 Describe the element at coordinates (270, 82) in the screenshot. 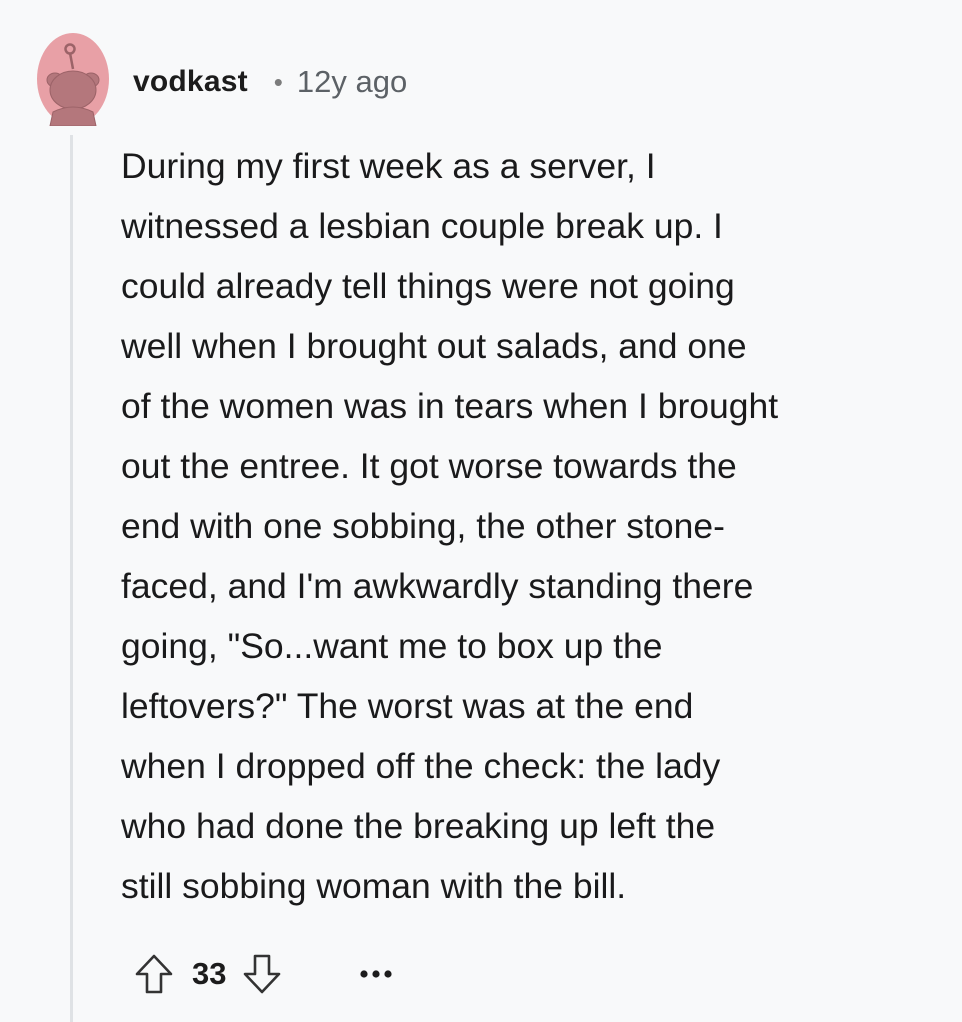

I see `comment-meta: vodkast • 12y ago` at that location.